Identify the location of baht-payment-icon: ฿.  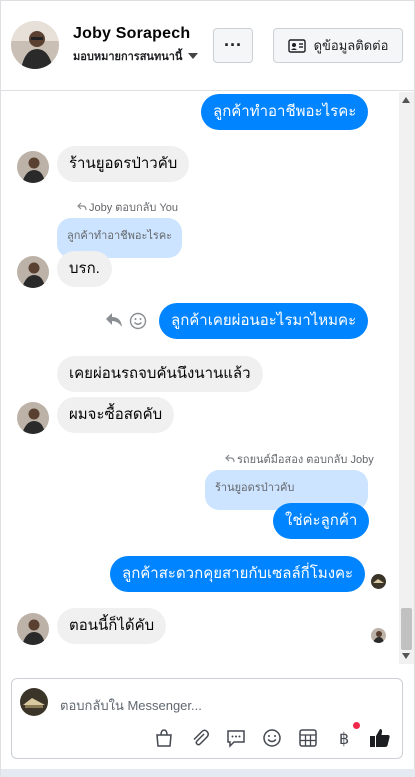
(346, 736).